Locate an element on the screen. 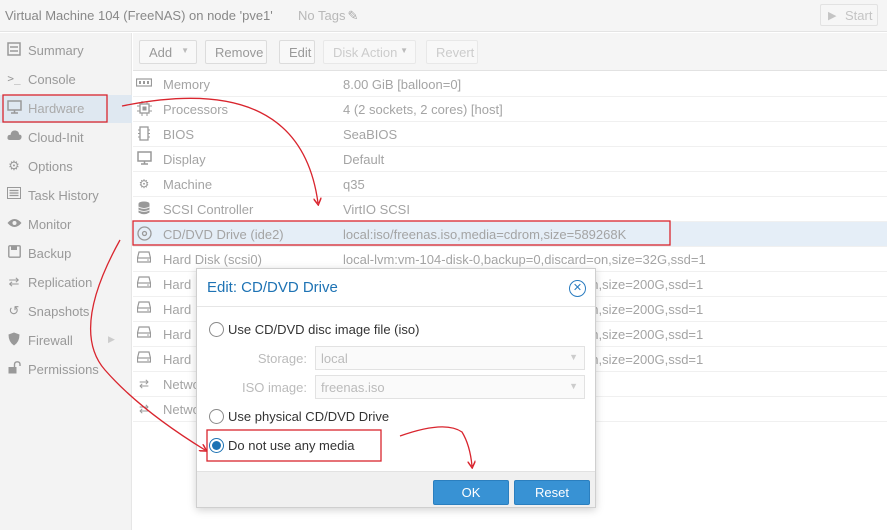 The width and height of the screenshot is (887, 530). option-physical-label: Use physical CD/DVD Drive is located at coordinates (309, 416).